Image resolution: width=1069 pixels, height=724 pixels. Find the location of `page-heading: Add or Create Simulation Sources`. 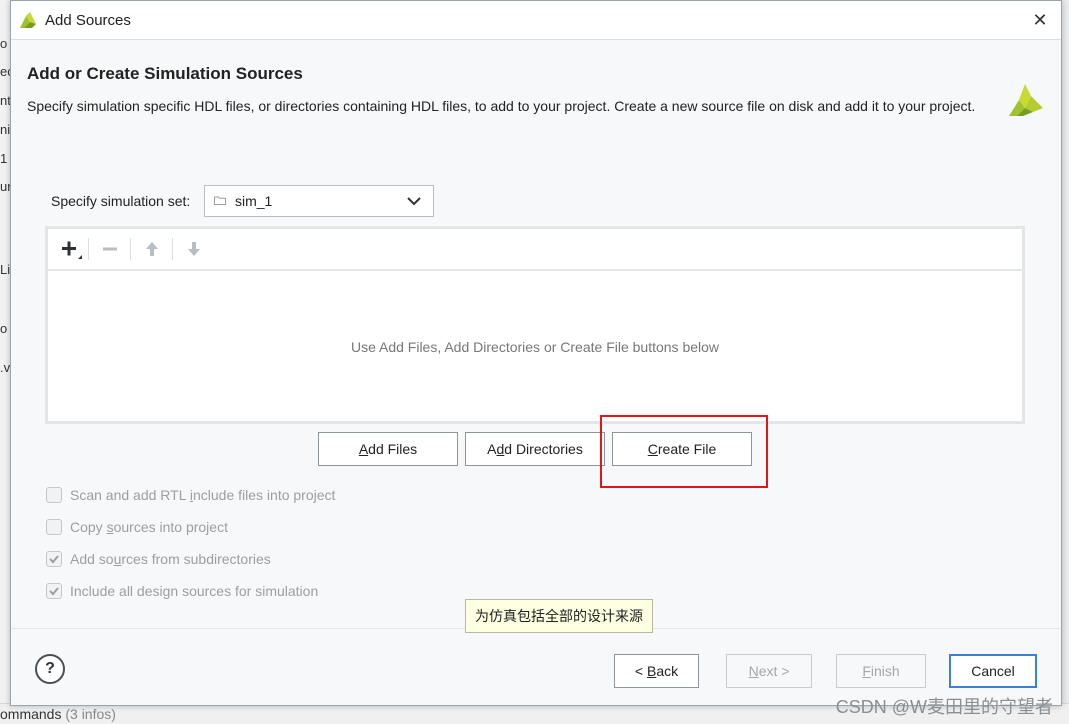

page-heading: Add or Create Simulation Sources is located at coordinates (165, 73).